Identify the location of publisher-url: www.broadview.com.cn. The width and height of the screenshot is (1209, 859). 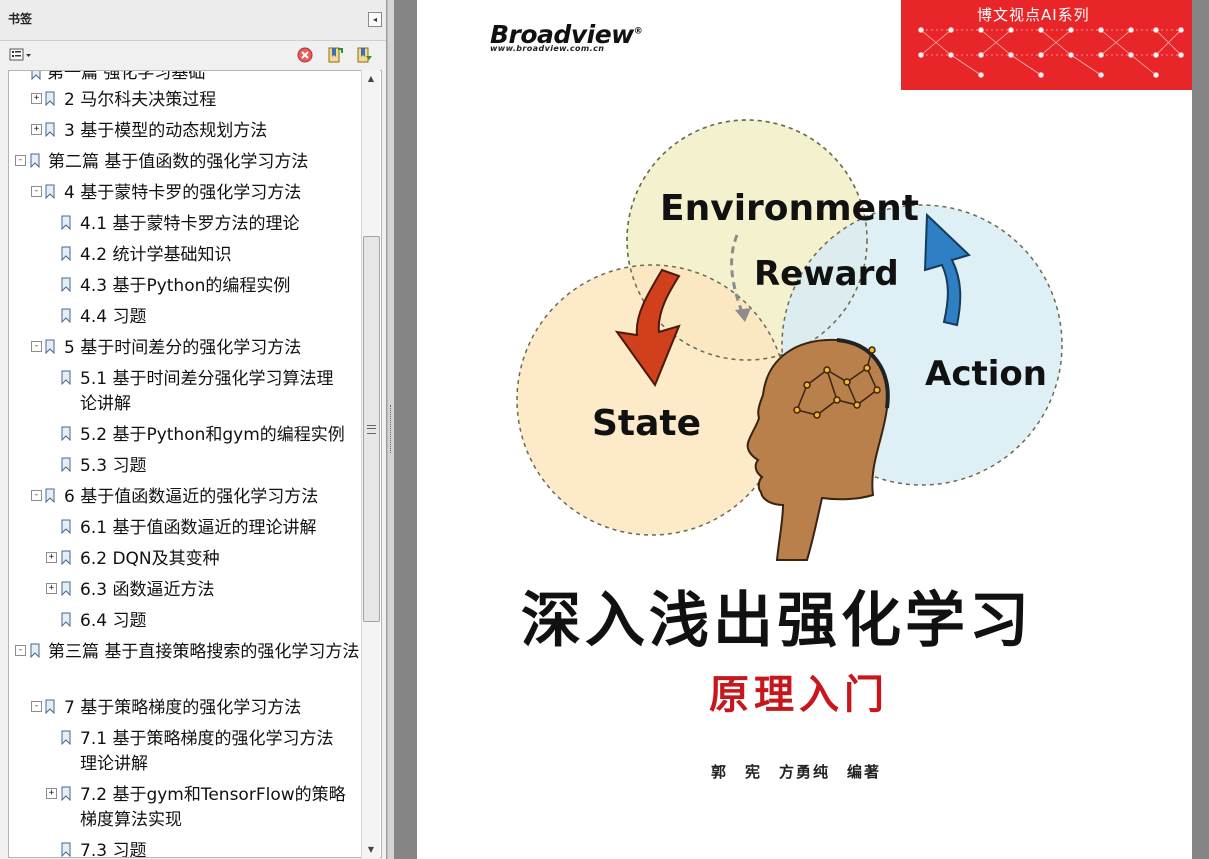
(547, 48).